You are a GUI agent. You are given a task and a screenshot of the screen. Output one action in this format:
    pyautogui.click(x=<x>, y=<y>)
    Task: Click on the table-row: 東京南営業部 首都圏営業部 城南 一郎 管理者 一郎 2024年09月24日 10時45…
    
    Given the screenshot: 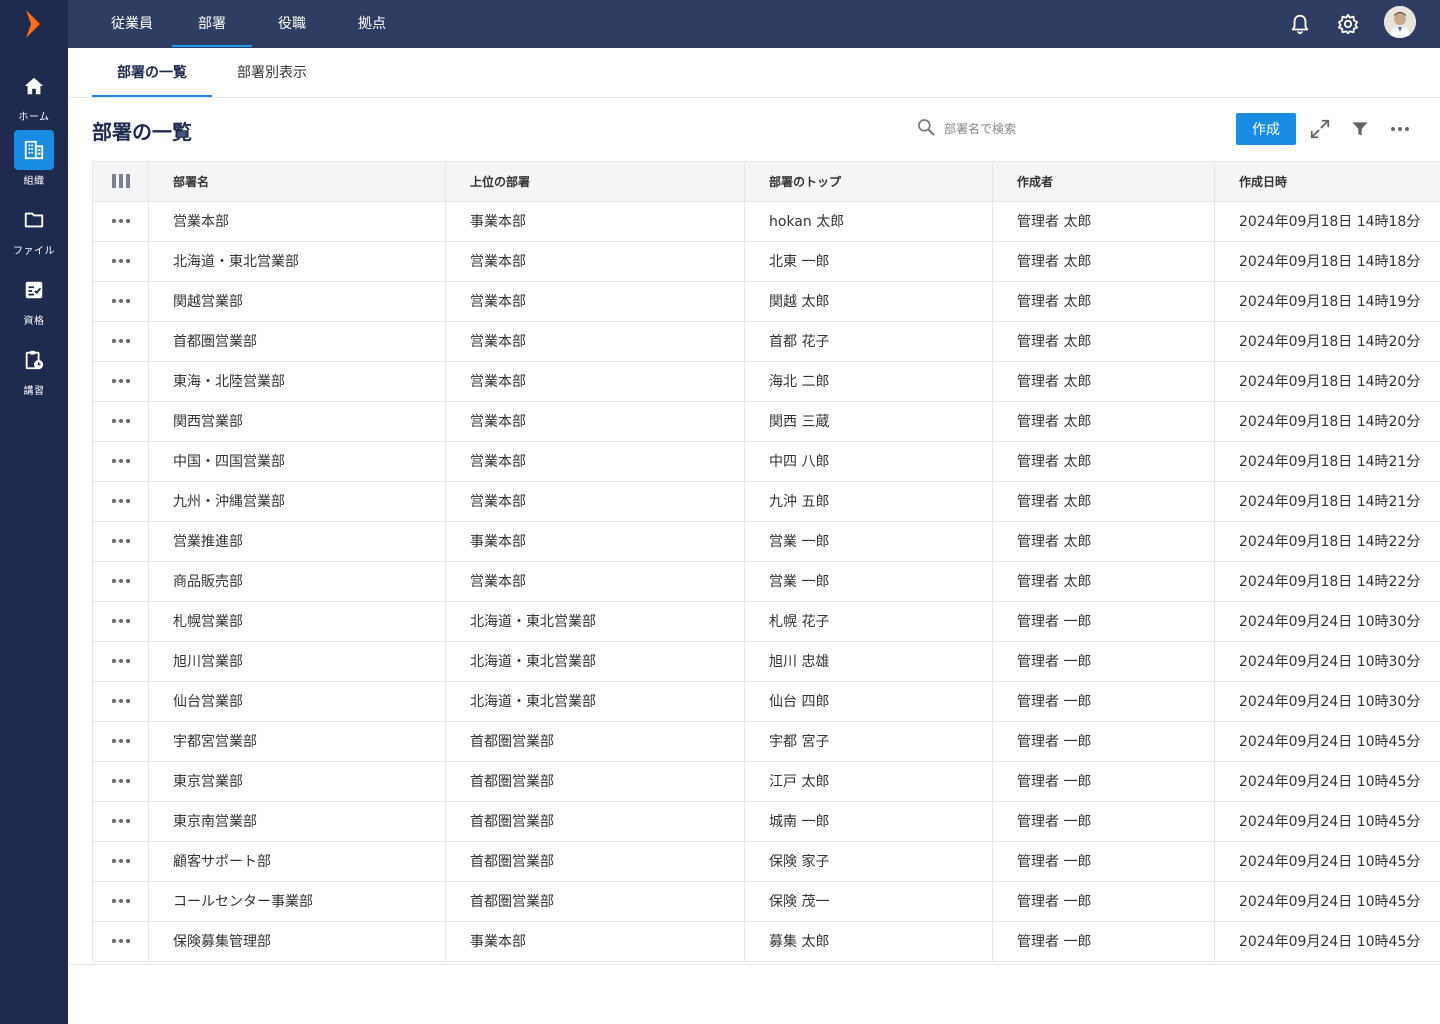 What is the action you would take?
    pyautogui.click(x=766, y=821)
    